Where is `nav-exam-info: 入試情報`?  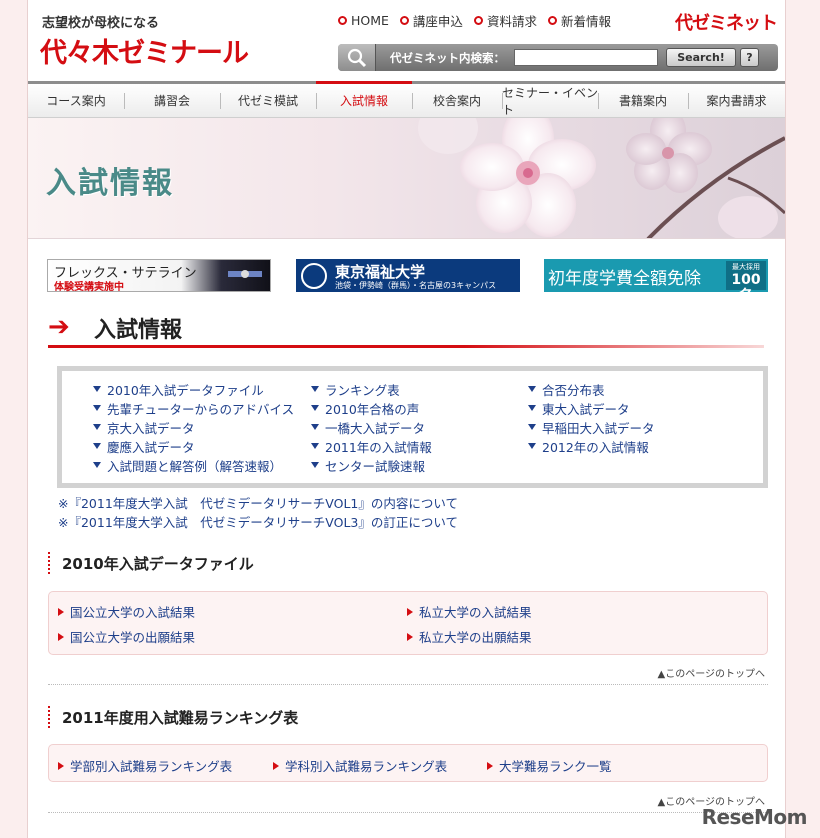
nav-exam-info: 入試情報 is located at coordinates (364, 99).